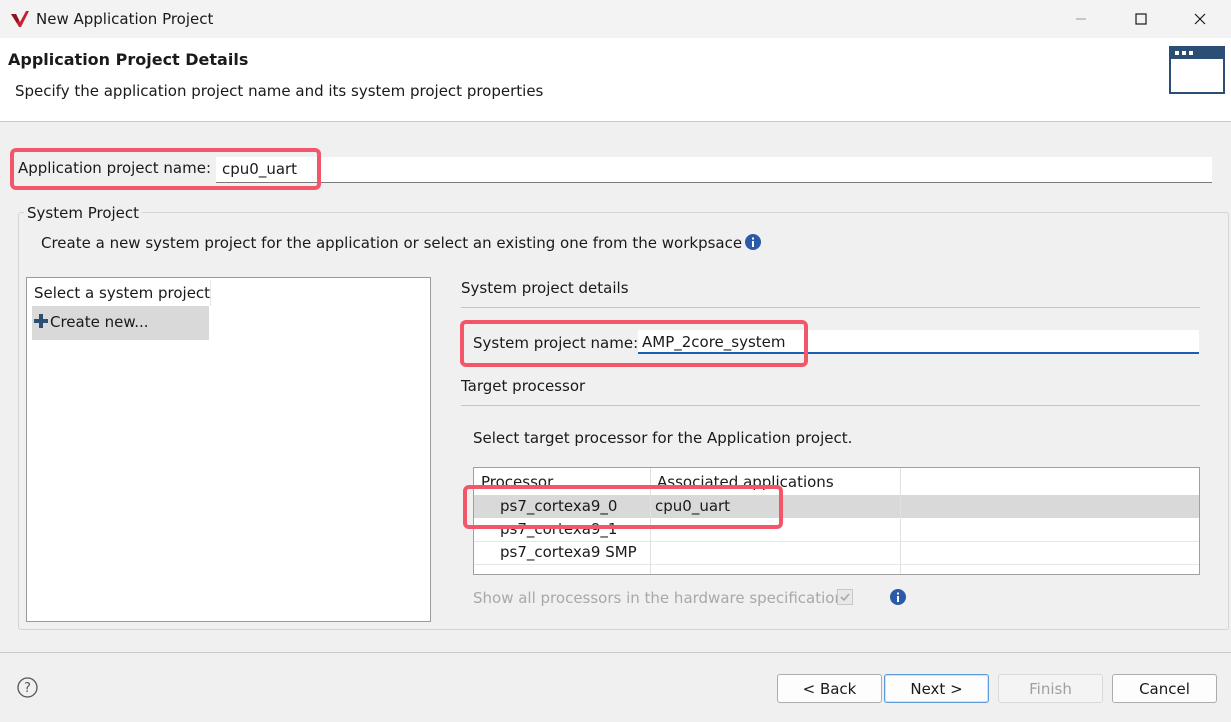  Describe the element at coordinates (568, 552) in the screenshot. I see `processor-cell: ps7_cortexa9 SMP` at that location.